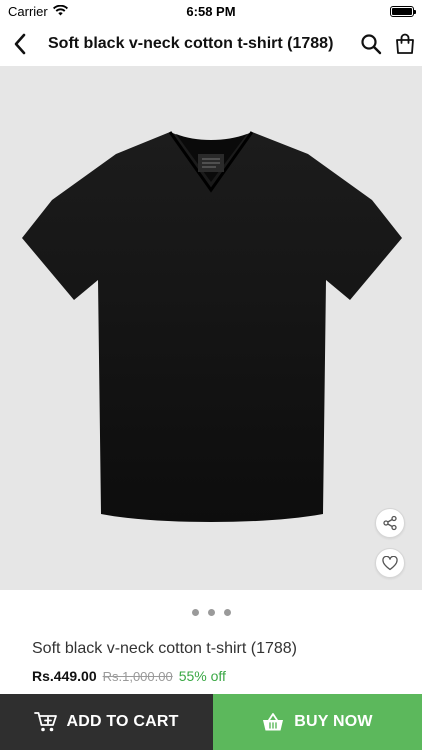 Image resolution: width=422 pixels, height=750 pixels. I want to click on buy-now-button: BUY NOW, so click(317, 722).